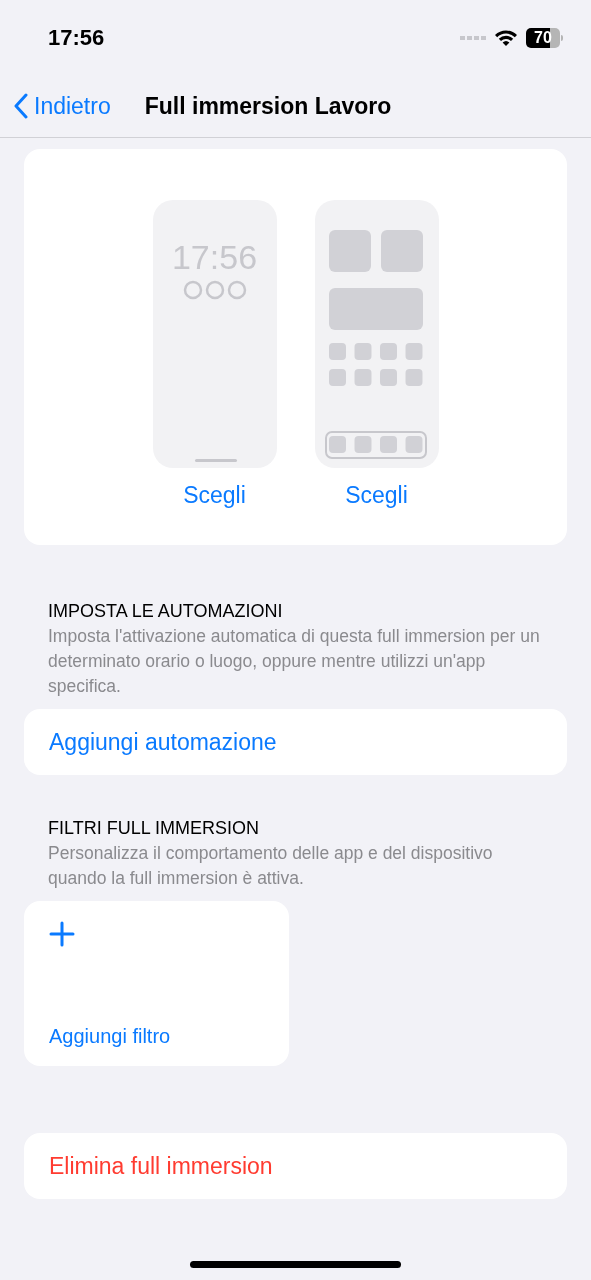 This screenshot has height=1280, width=591. What do you see at coordinates (154, 828) in the screenshot?
I see `section-header: FILTRI FULL IMMERSION` at bounding box center [154, 828].